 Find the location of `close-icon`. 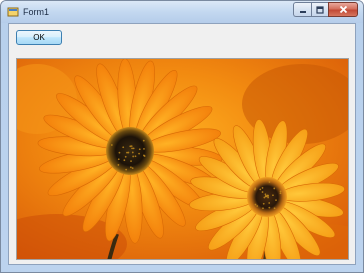

close-icon is located at coordinates (343, 9).